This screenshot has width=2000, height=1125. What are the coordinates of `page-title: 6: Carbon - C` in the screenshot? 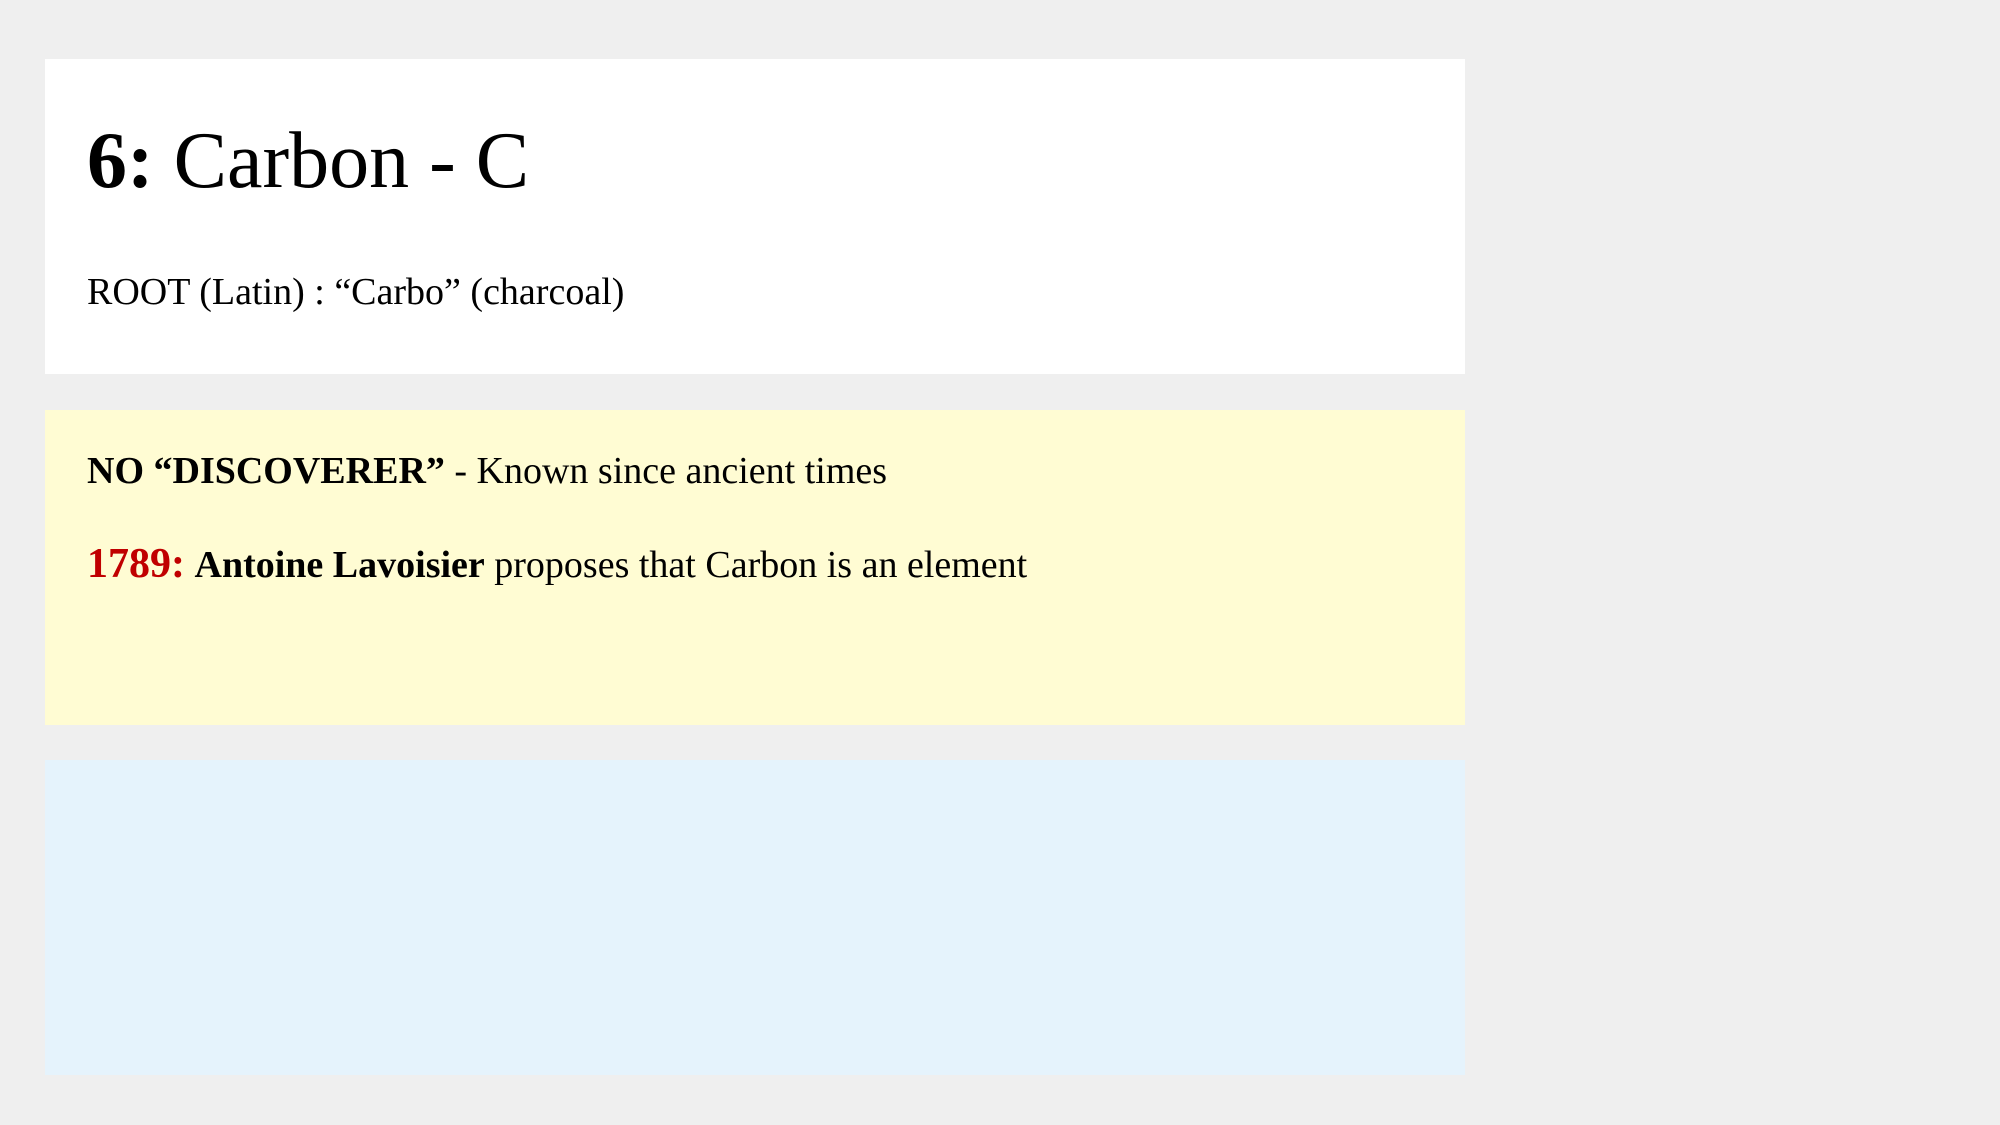 It's located at (308, 161).